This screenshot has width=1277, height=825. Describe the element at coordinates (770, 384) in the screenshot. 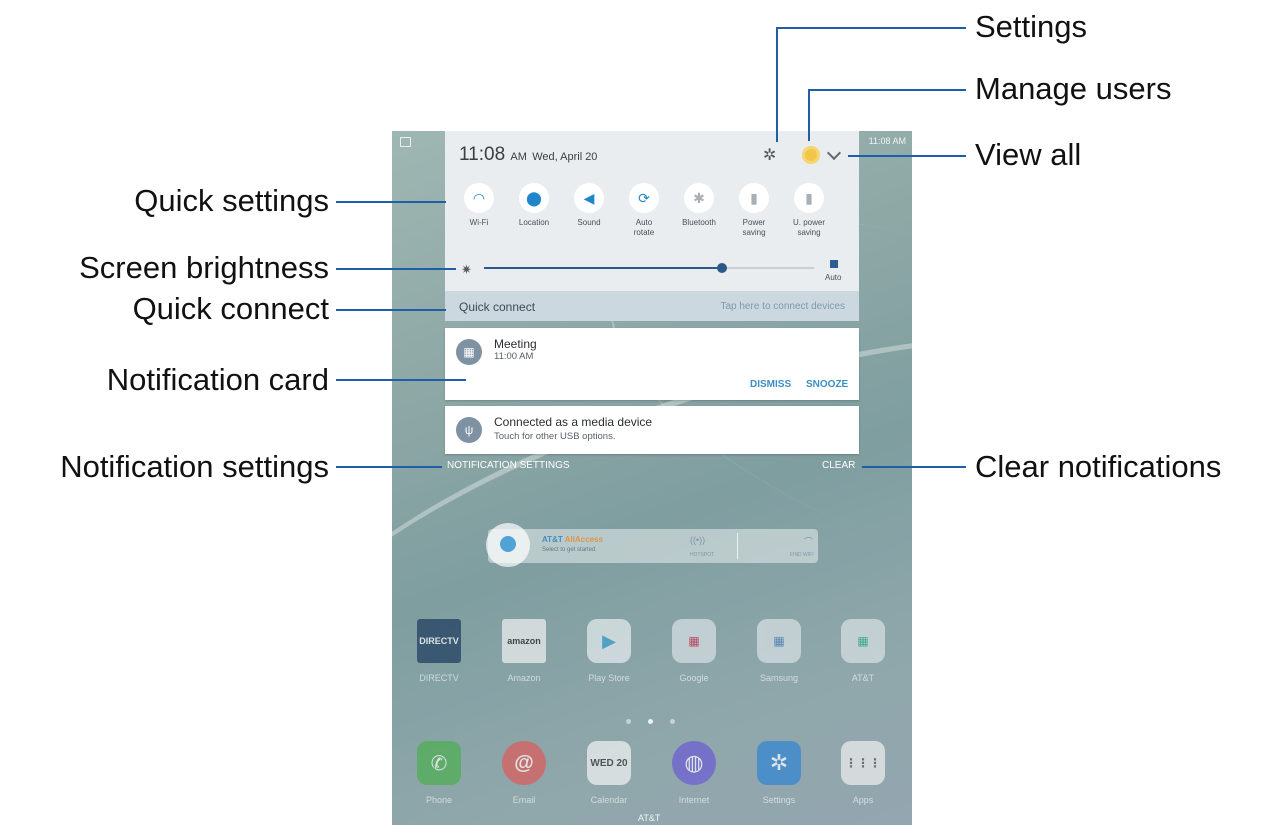

I see `dismiss-button: DISMISS` at that location.